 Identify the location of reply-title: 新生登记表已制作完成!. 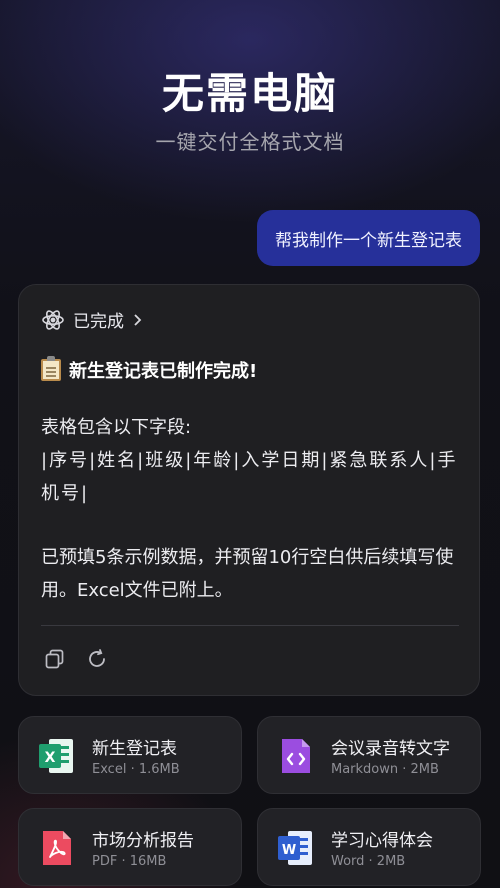
(149, 369).